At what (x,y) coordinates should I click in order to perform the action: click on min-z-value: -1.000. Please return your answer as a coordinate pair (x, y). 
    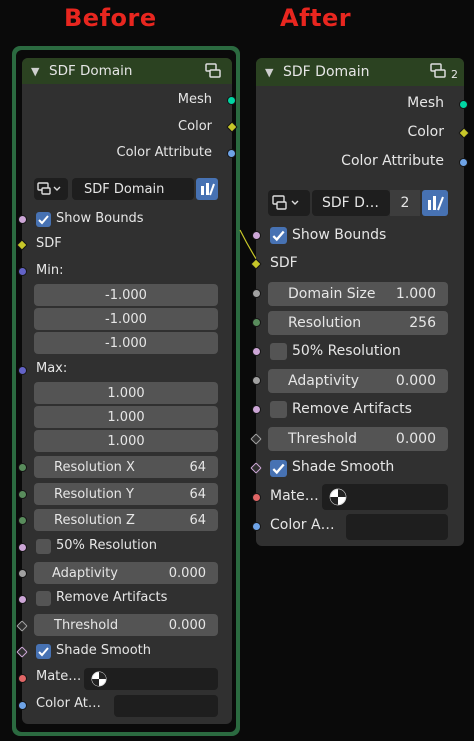
    Looking at the image, I should click on (126, 343).